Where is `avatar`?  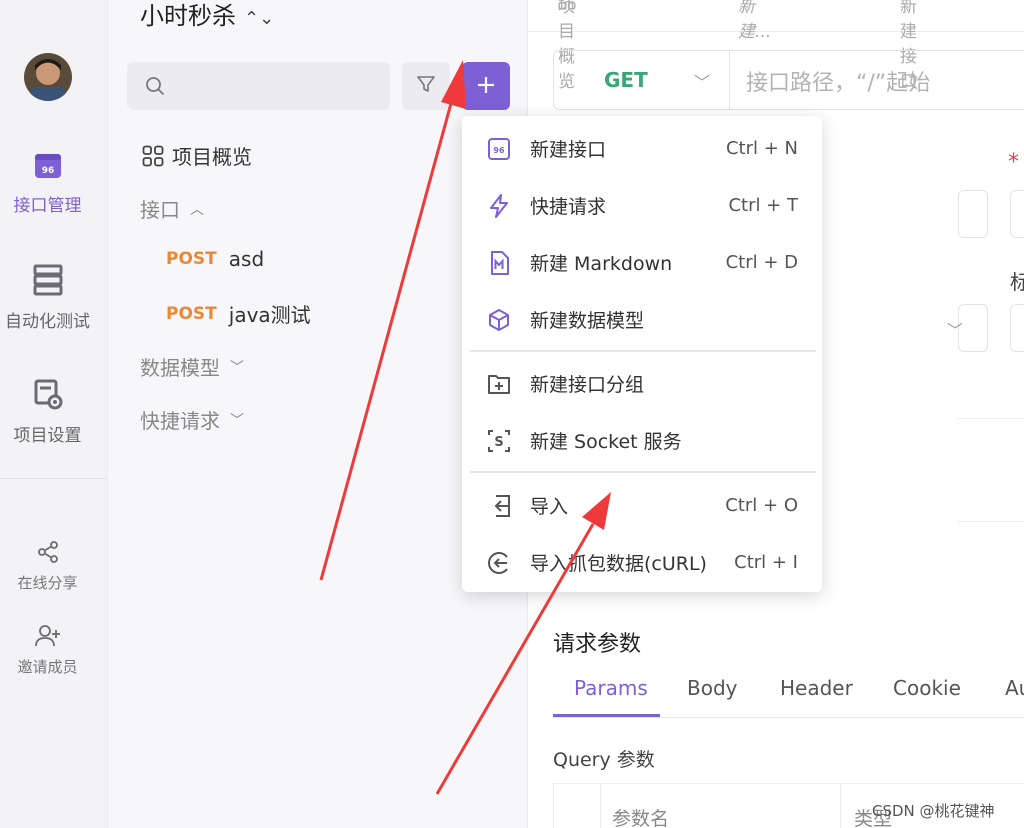
avatar is located at coordinates (48, 77).